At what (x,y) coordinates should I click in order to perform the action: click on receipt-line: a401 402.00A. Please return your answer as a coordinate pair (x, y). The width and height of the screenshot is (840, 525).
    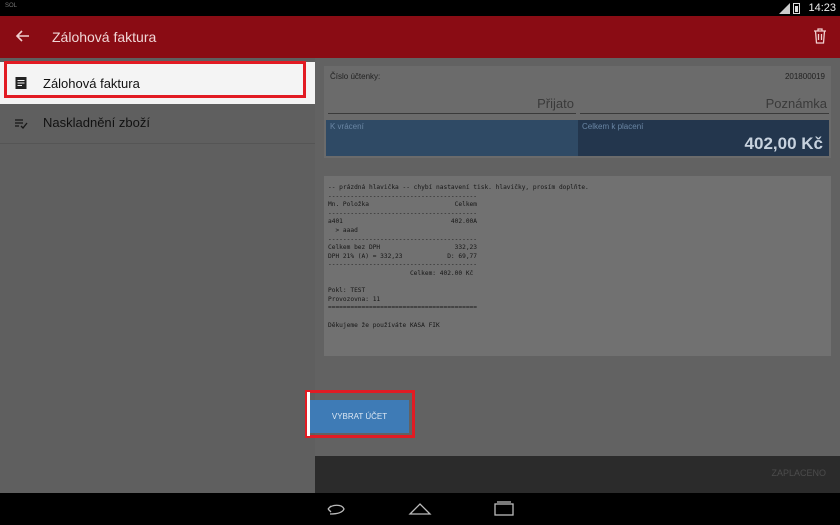
    Looking at the image, I should click on (403, 222).